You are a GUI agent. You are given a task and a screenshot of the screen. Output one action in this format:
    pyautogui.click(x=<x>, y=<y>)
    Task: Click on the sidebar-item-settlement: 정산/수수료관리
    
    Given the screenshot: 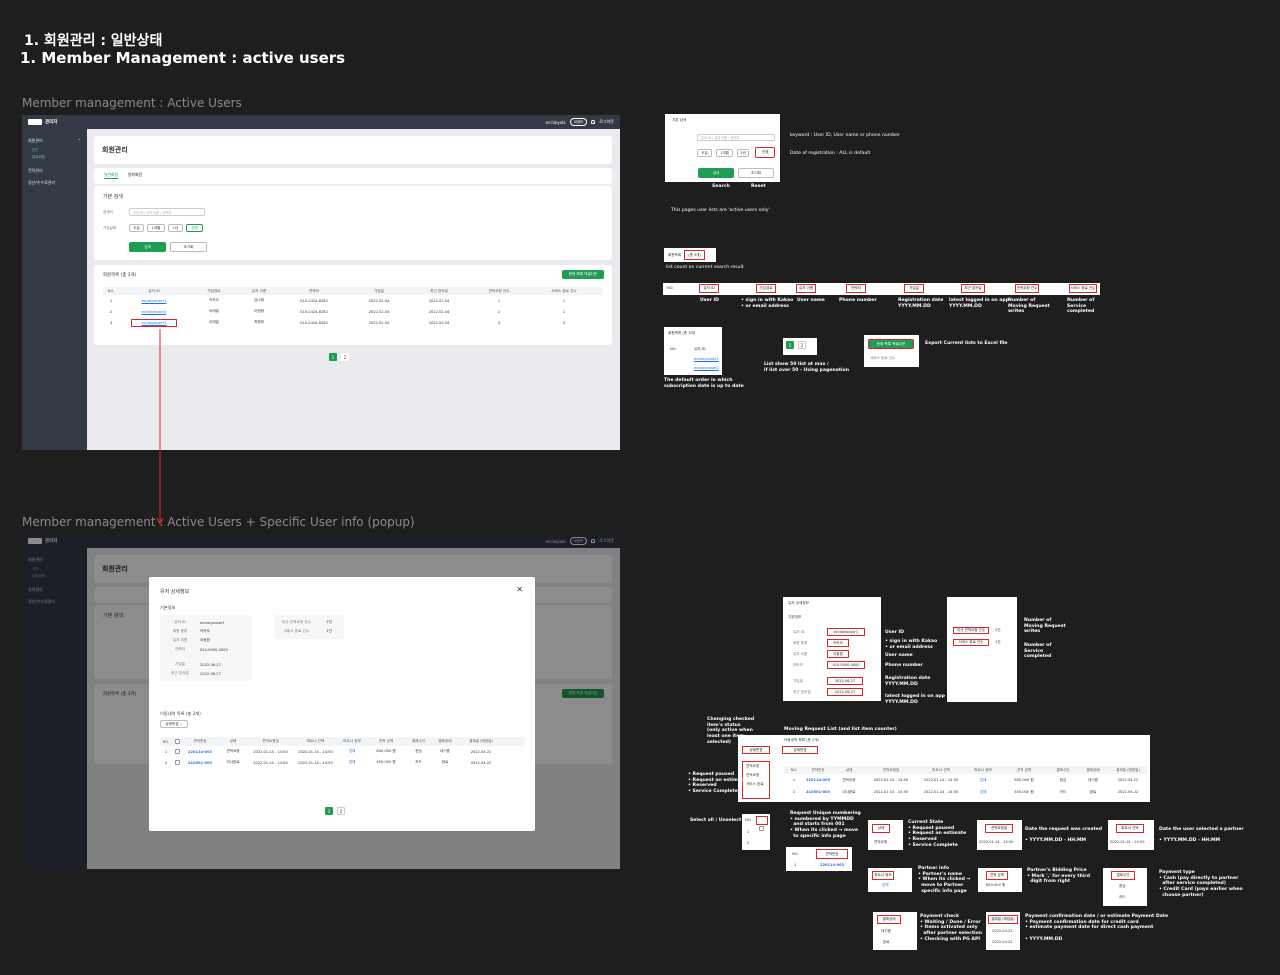 What is the action you would take?
    pyautogui.click(x=54, y=183)
    